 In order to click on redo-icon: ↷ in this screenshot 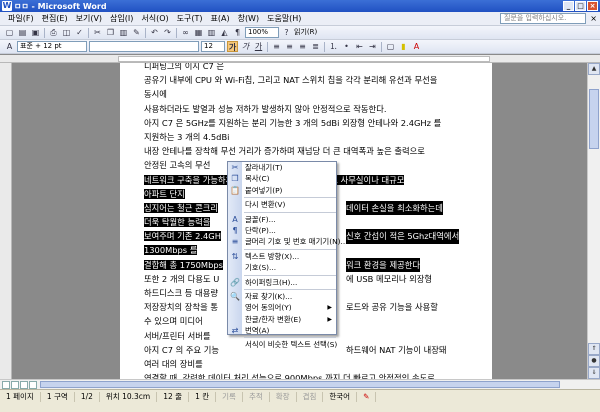, I will do `click(167, 32)`.